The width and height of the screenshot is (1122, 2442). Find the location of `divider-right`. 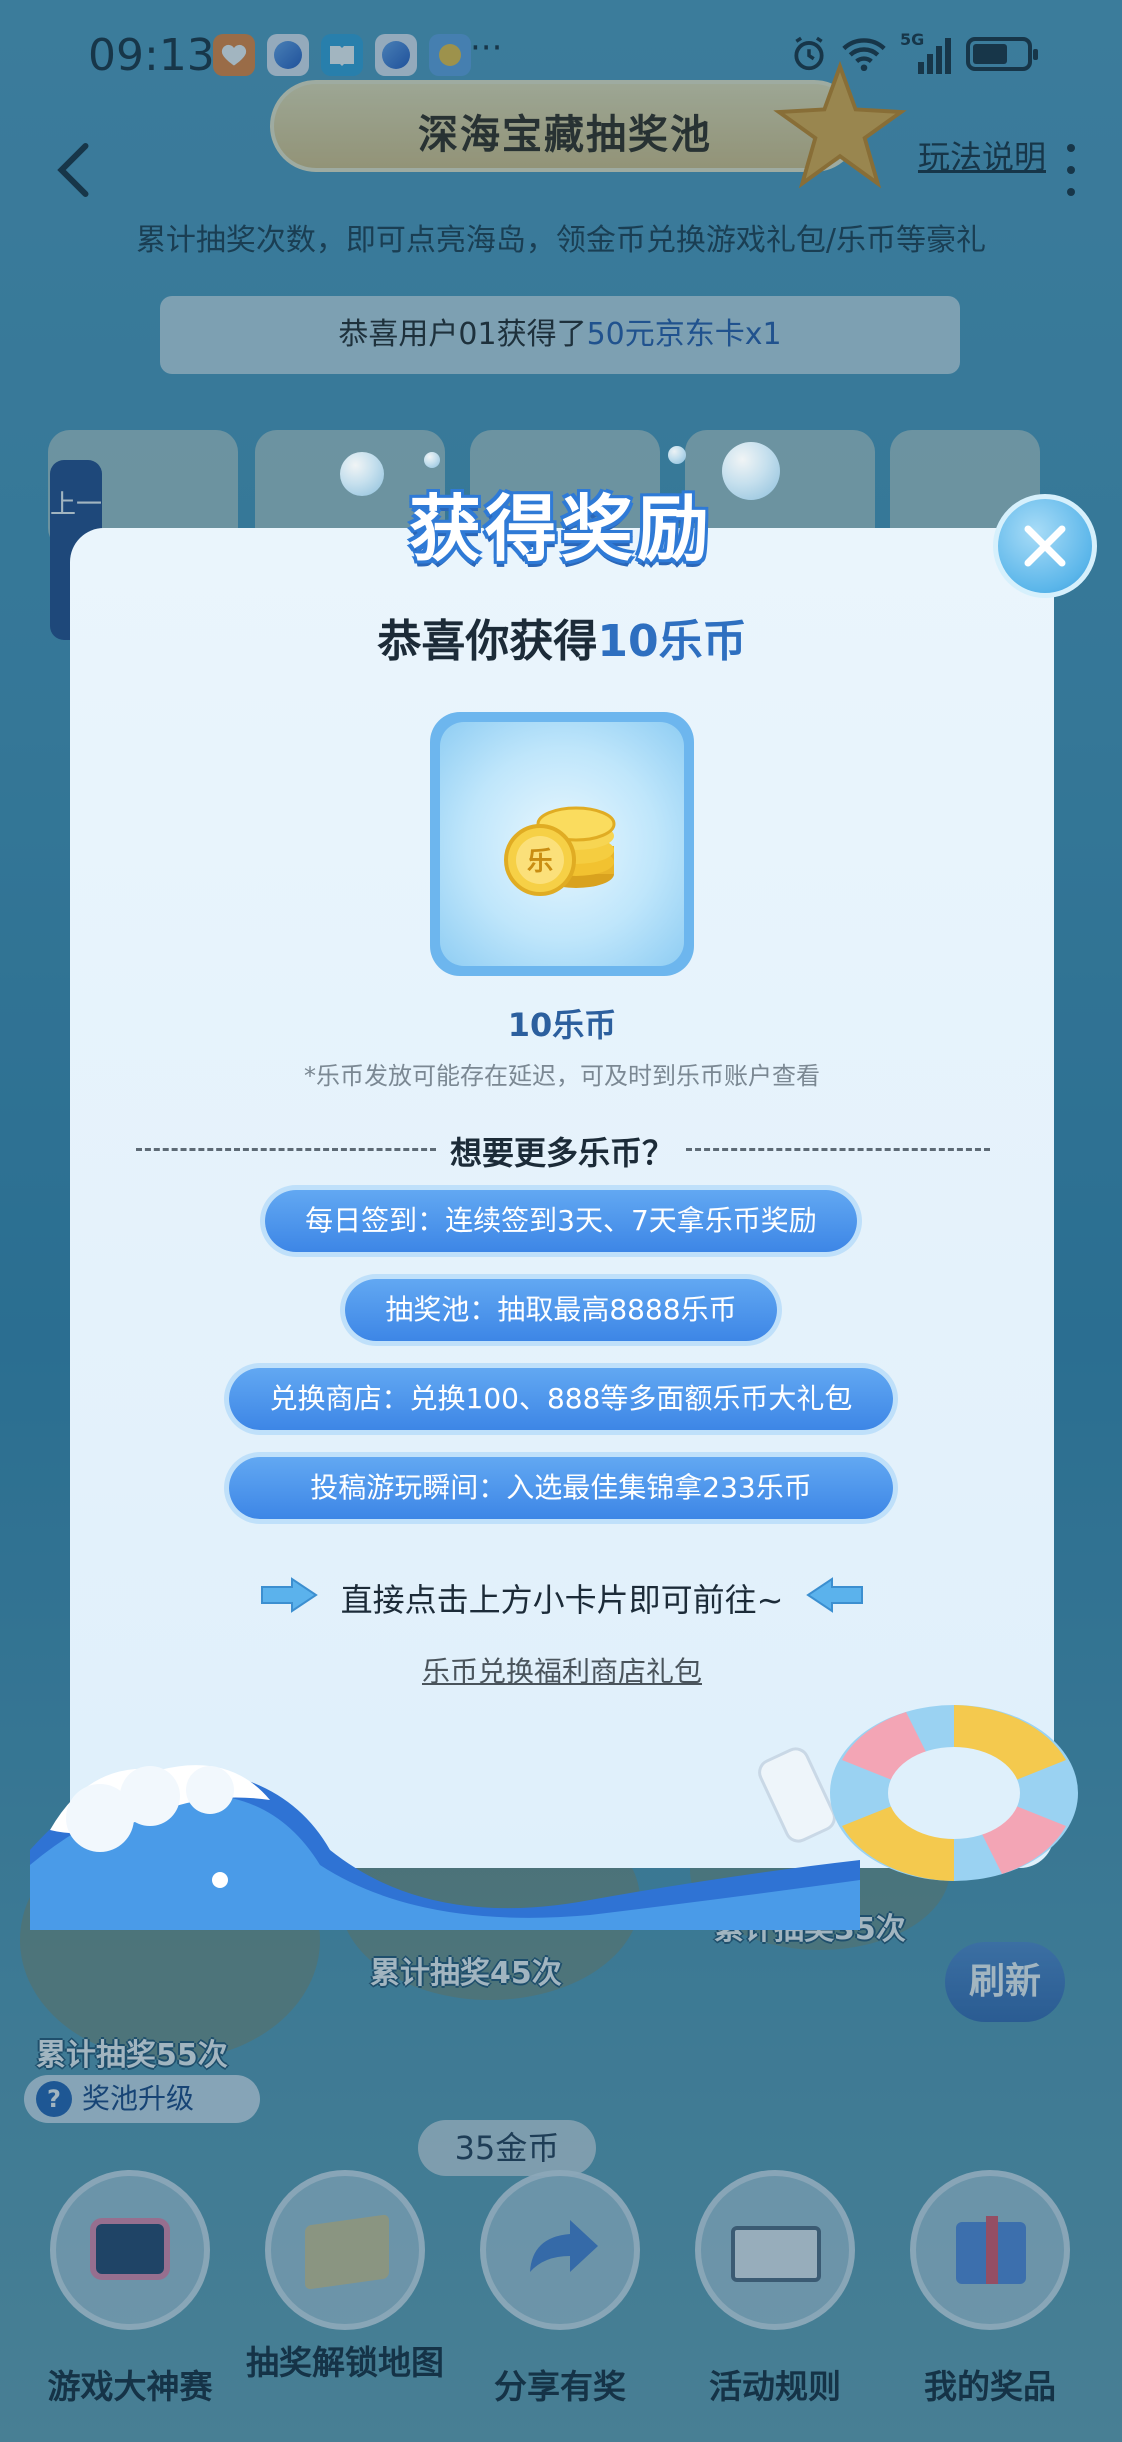

divider-right is located at coordinates (838, 1149).